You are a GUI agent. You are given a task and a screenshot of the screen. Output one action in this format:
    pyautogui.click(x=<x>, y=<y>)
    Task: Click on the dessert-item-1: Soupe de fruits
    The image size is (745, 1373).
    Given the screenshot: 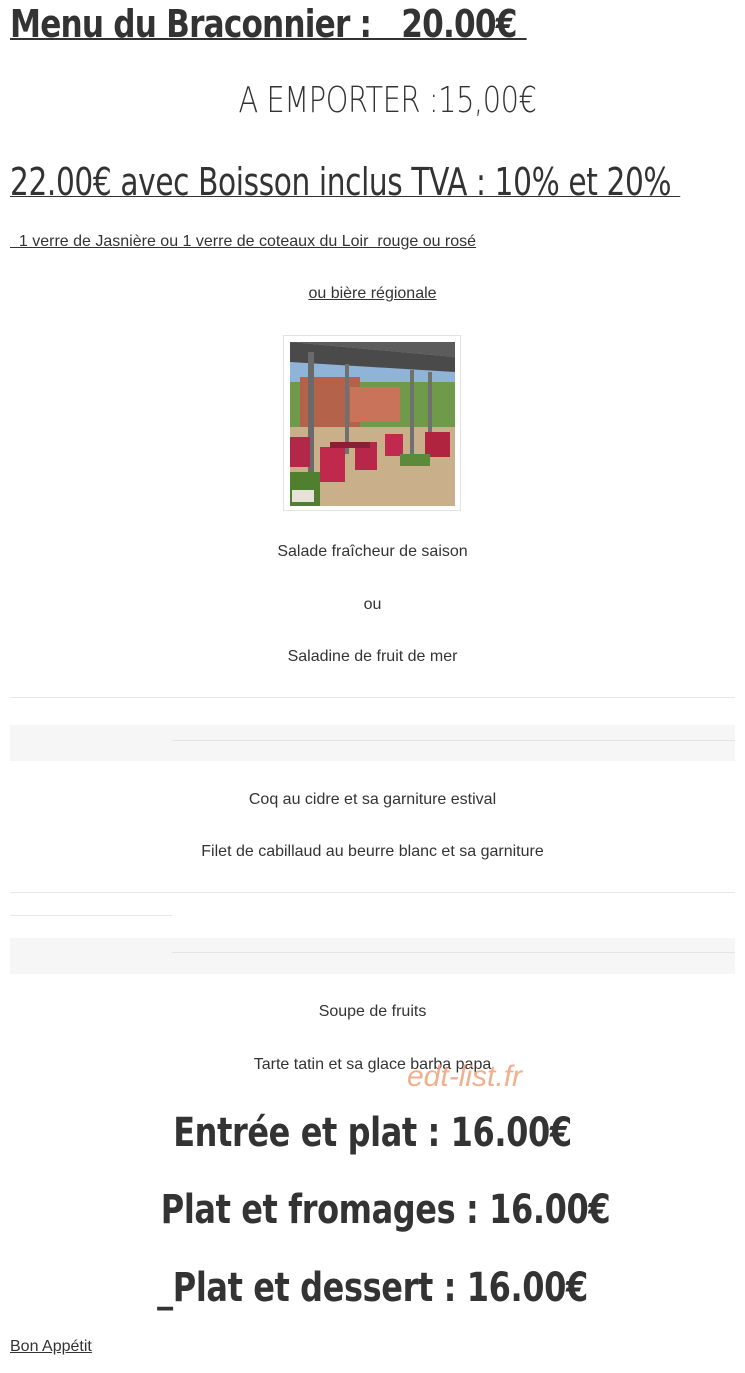 What is the action you would take?
    pyautogui.click(x=372, y=1011)
    